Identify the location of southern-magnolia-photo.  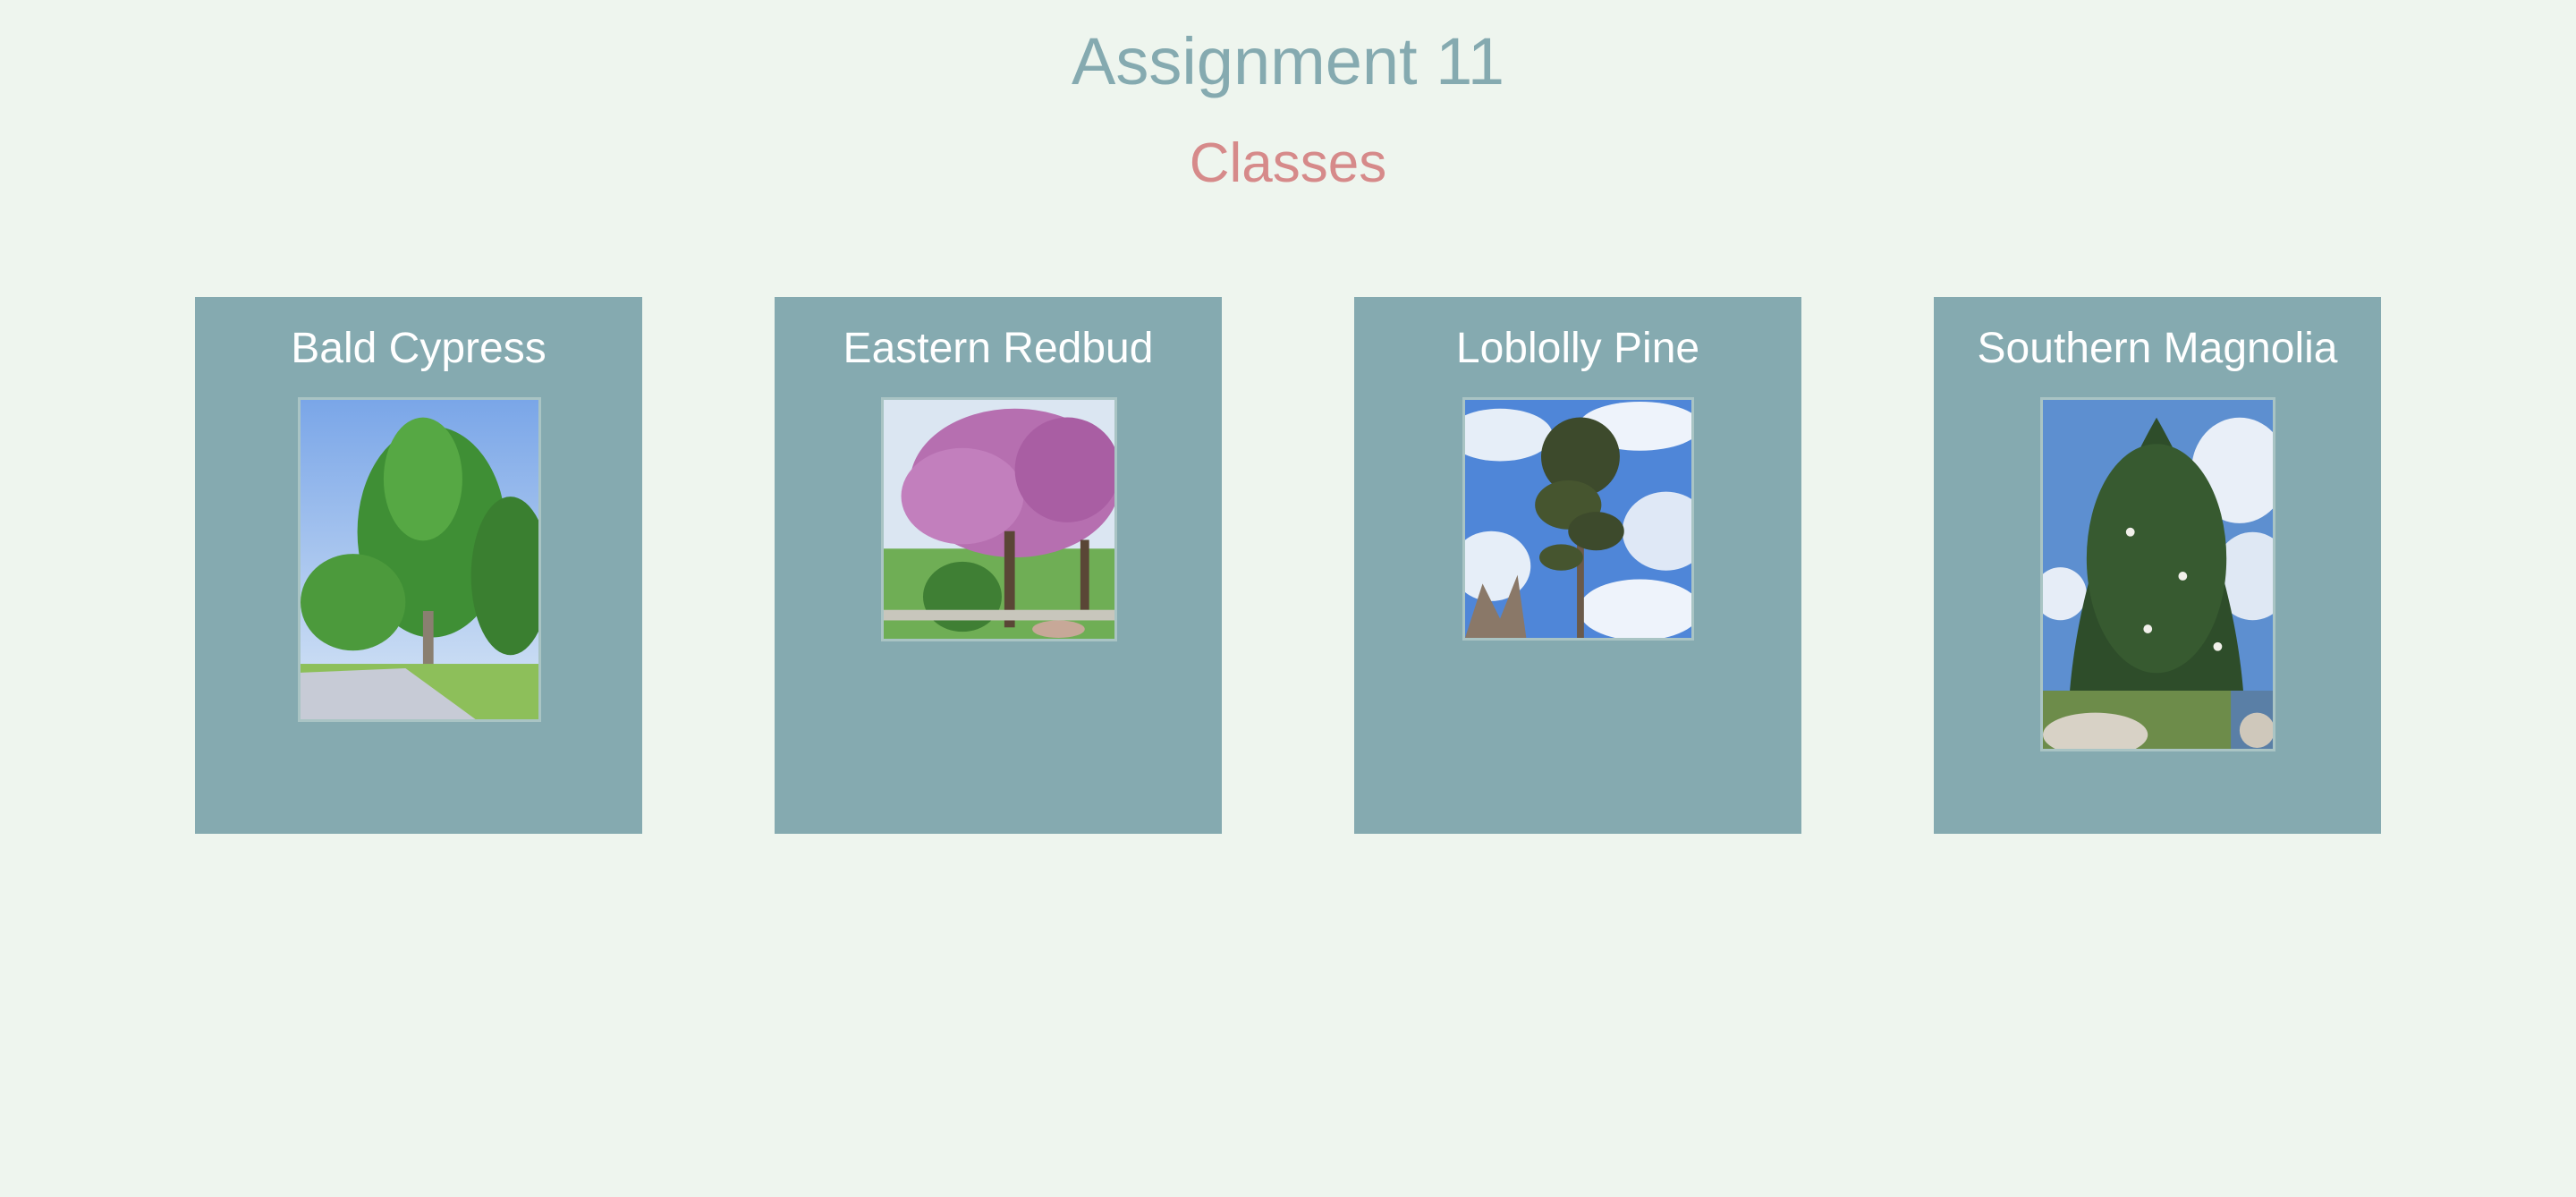
(2157, 574).